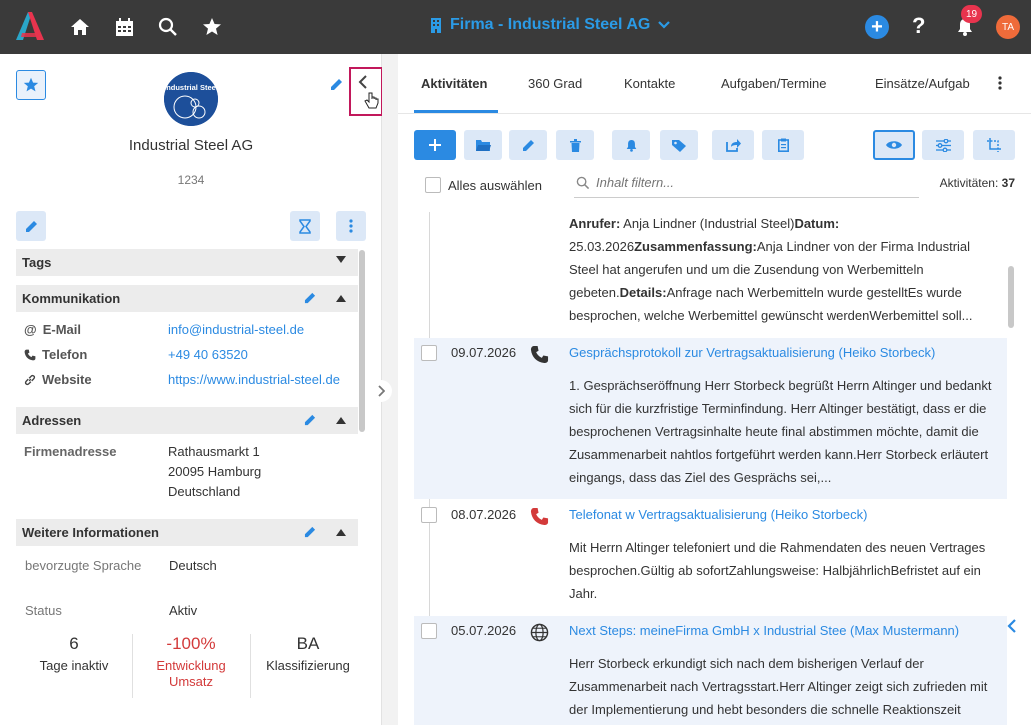 This screenshot has width=1031, height=725. What do you see at coordinates (83, 565) in the screenshot?
I see `language-label: bevorzugte Sprache` at bounding box center [83, 565].